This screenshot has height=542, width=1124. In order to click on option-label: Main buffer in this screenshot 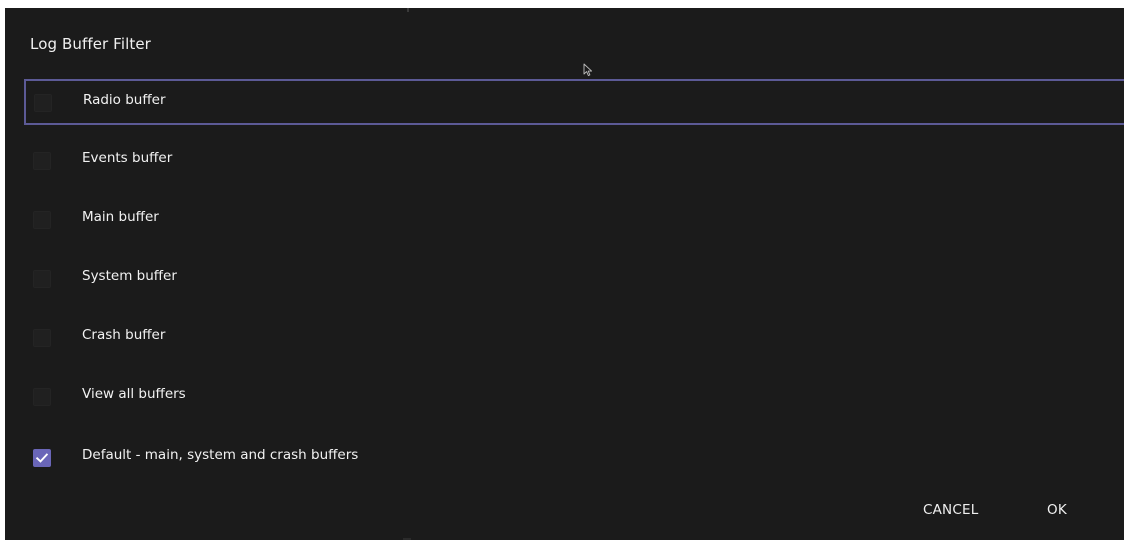, I will do `click(120, 217)`.